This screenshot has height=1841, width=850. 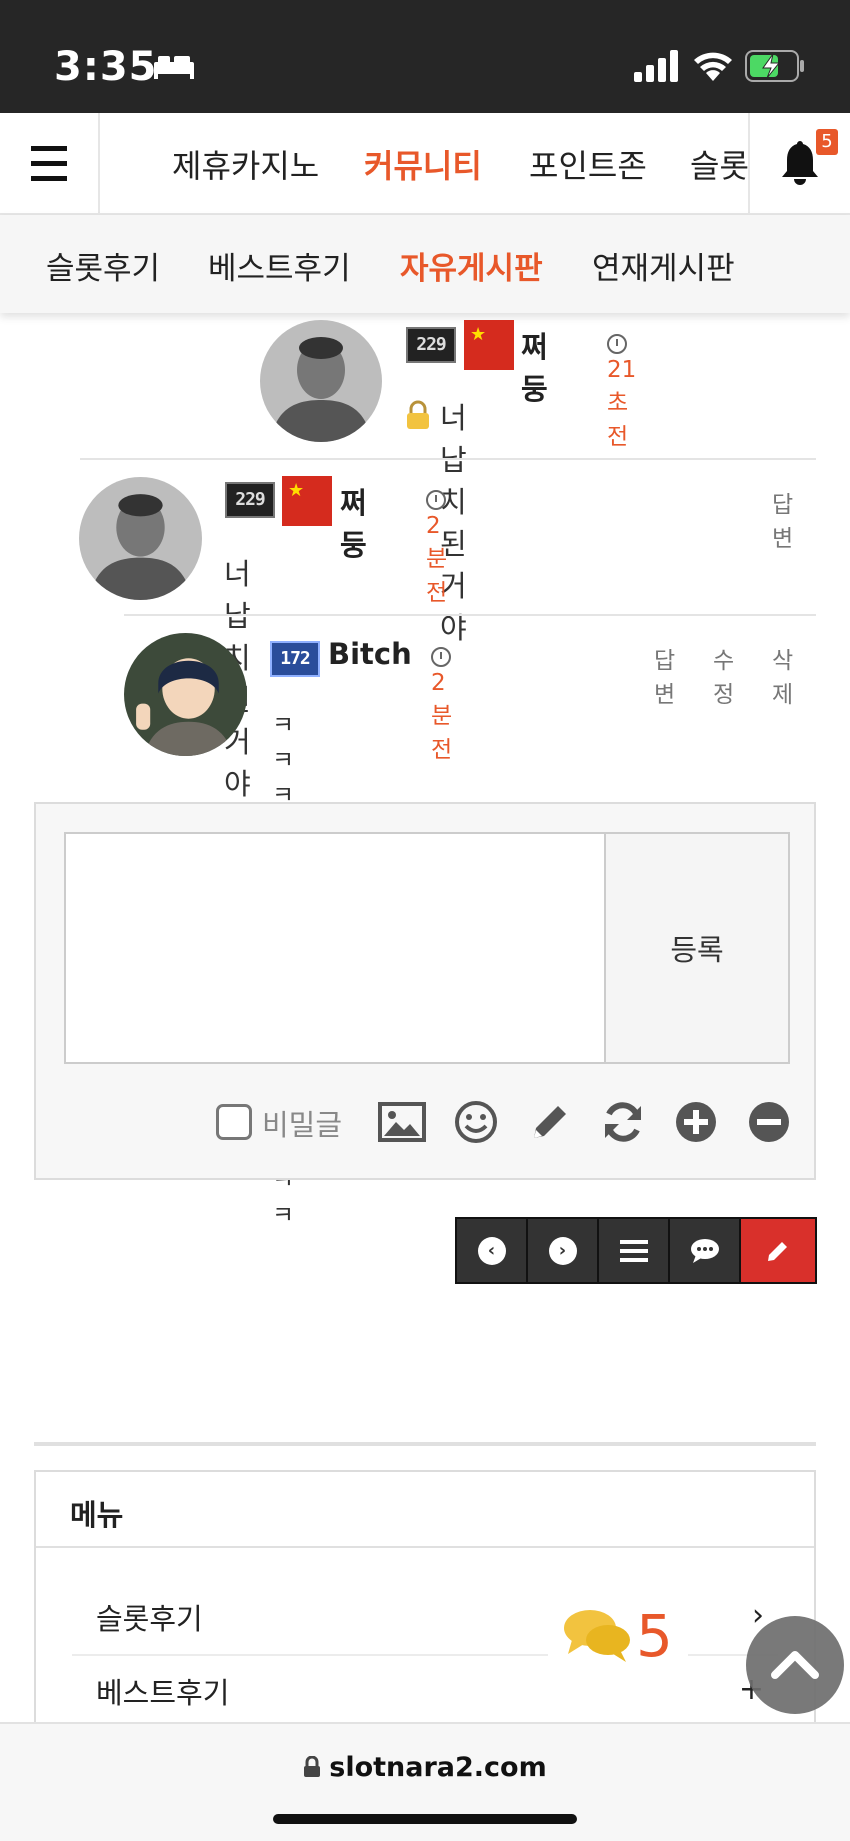 What do you see at coordinates (623, 1122) in the screenshot?
I see `refresh-icon` at bounding box center [623, 1122].